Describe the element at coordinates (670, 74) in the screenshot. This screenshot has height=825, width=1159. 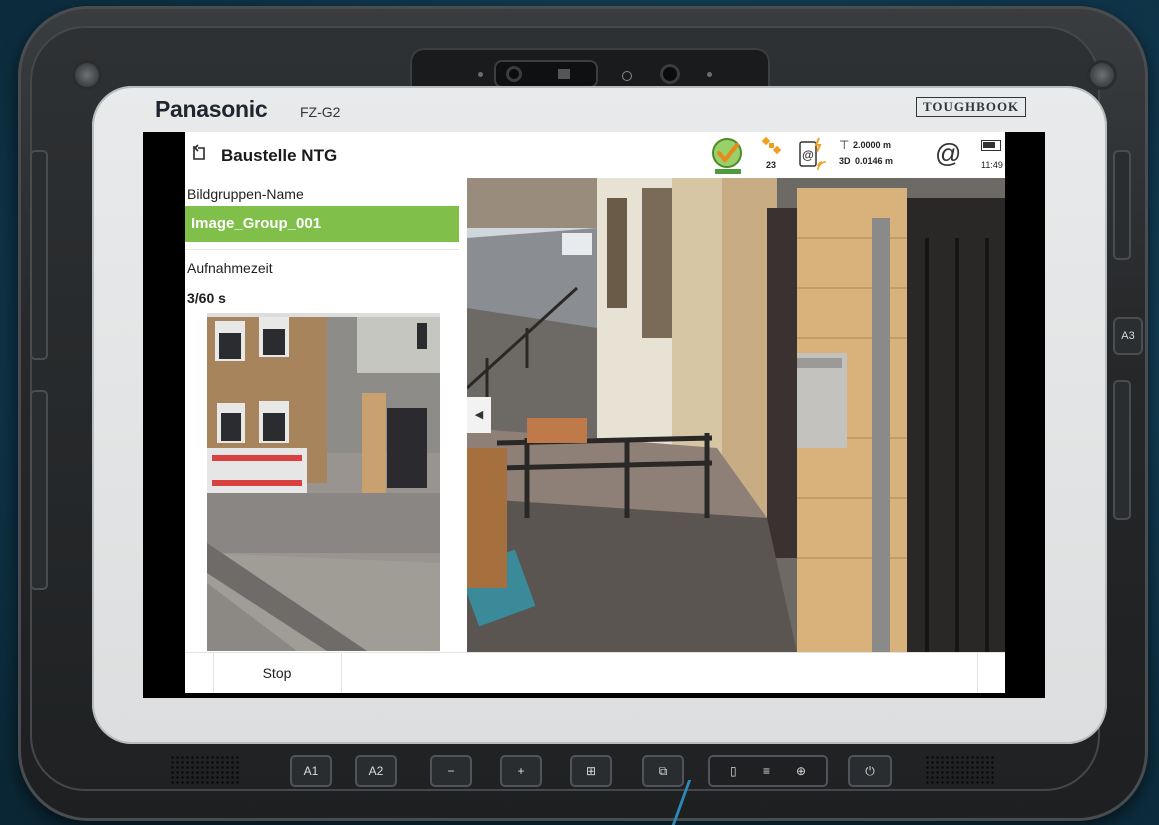
I see `webcam-icon` at that location.